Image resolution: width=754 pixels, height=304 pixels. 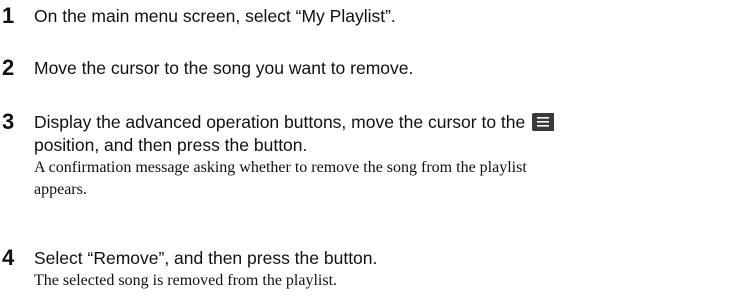 I want to click on step-number: 3, so click(x=8, y=121).